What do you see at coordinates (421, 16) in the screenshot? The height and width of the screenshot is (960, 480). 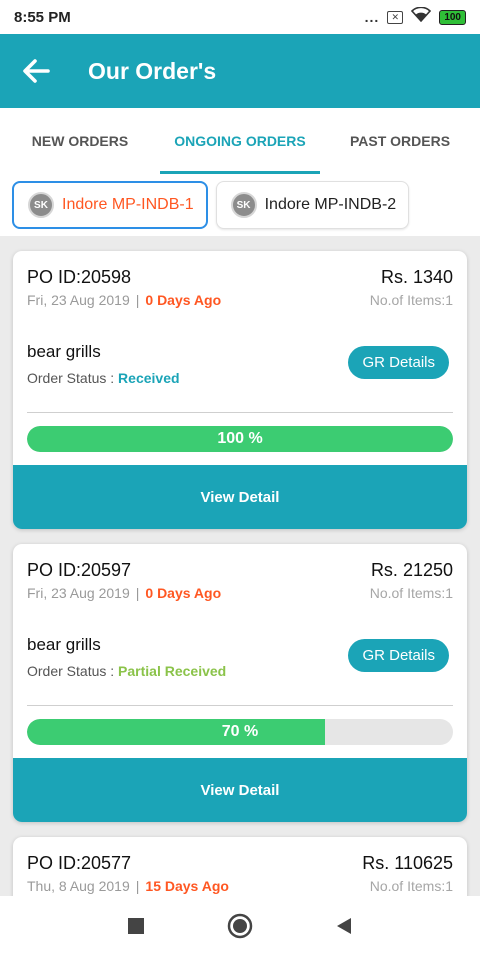 I see `wifi-icon` at bounding box center [421, 16].